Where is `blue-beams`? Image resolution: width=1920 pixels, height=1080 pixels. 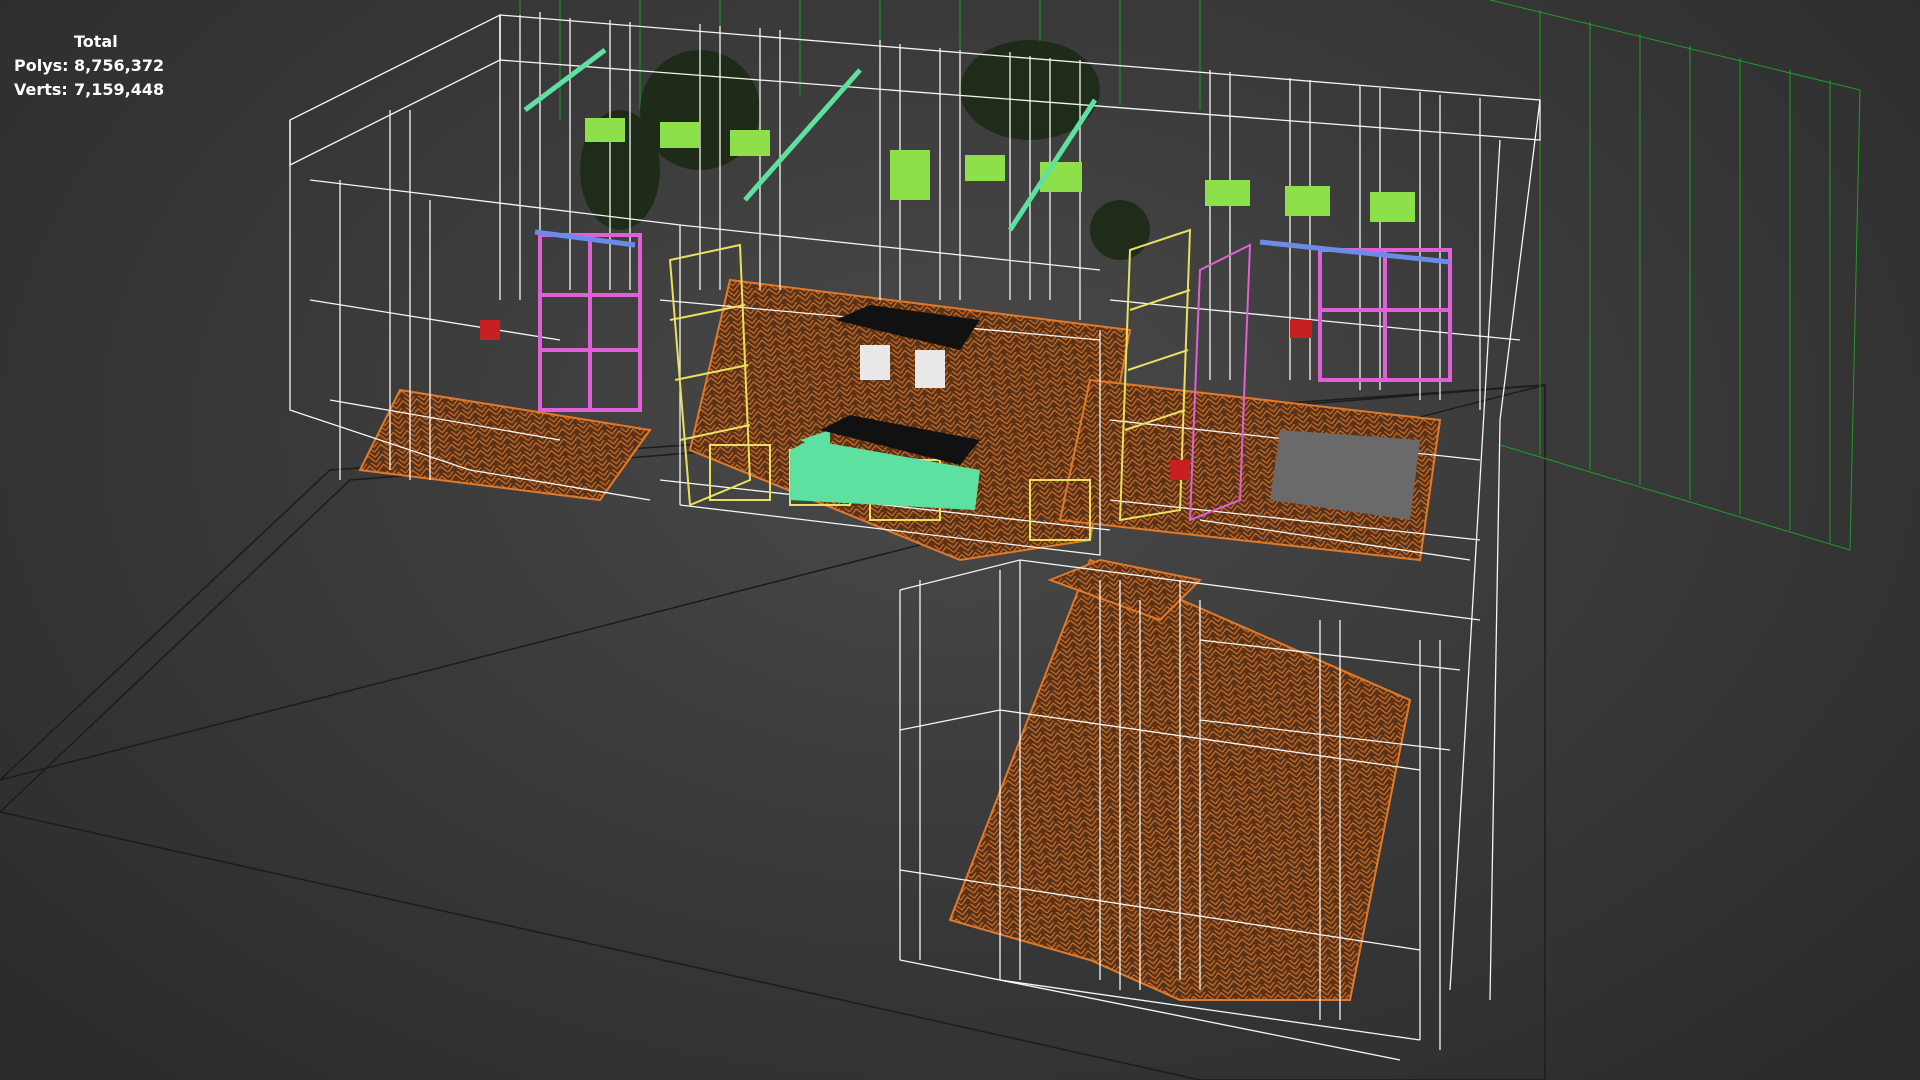 blue-beams is located at coordinates (992, 247).